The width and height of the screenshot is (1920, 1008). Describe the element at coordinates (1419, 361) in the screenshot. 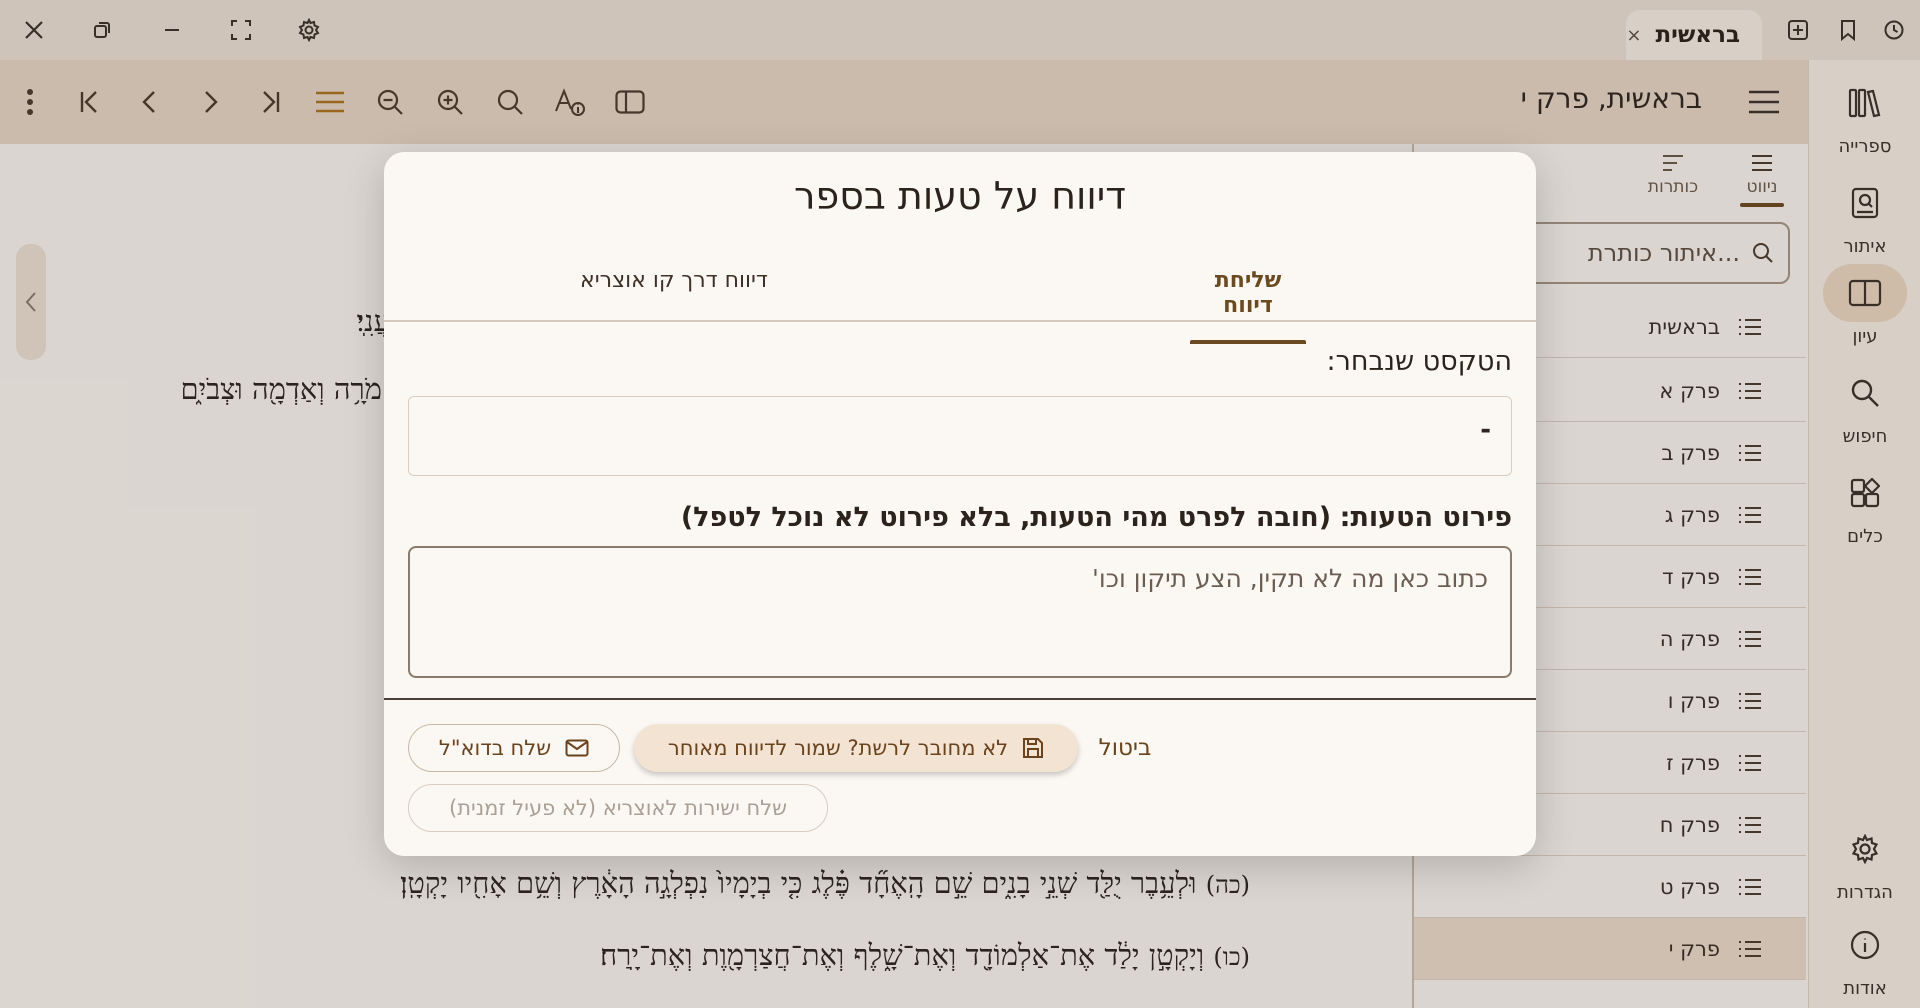

I see `selected-text-label: הטקסט שנבחר:` at that location.